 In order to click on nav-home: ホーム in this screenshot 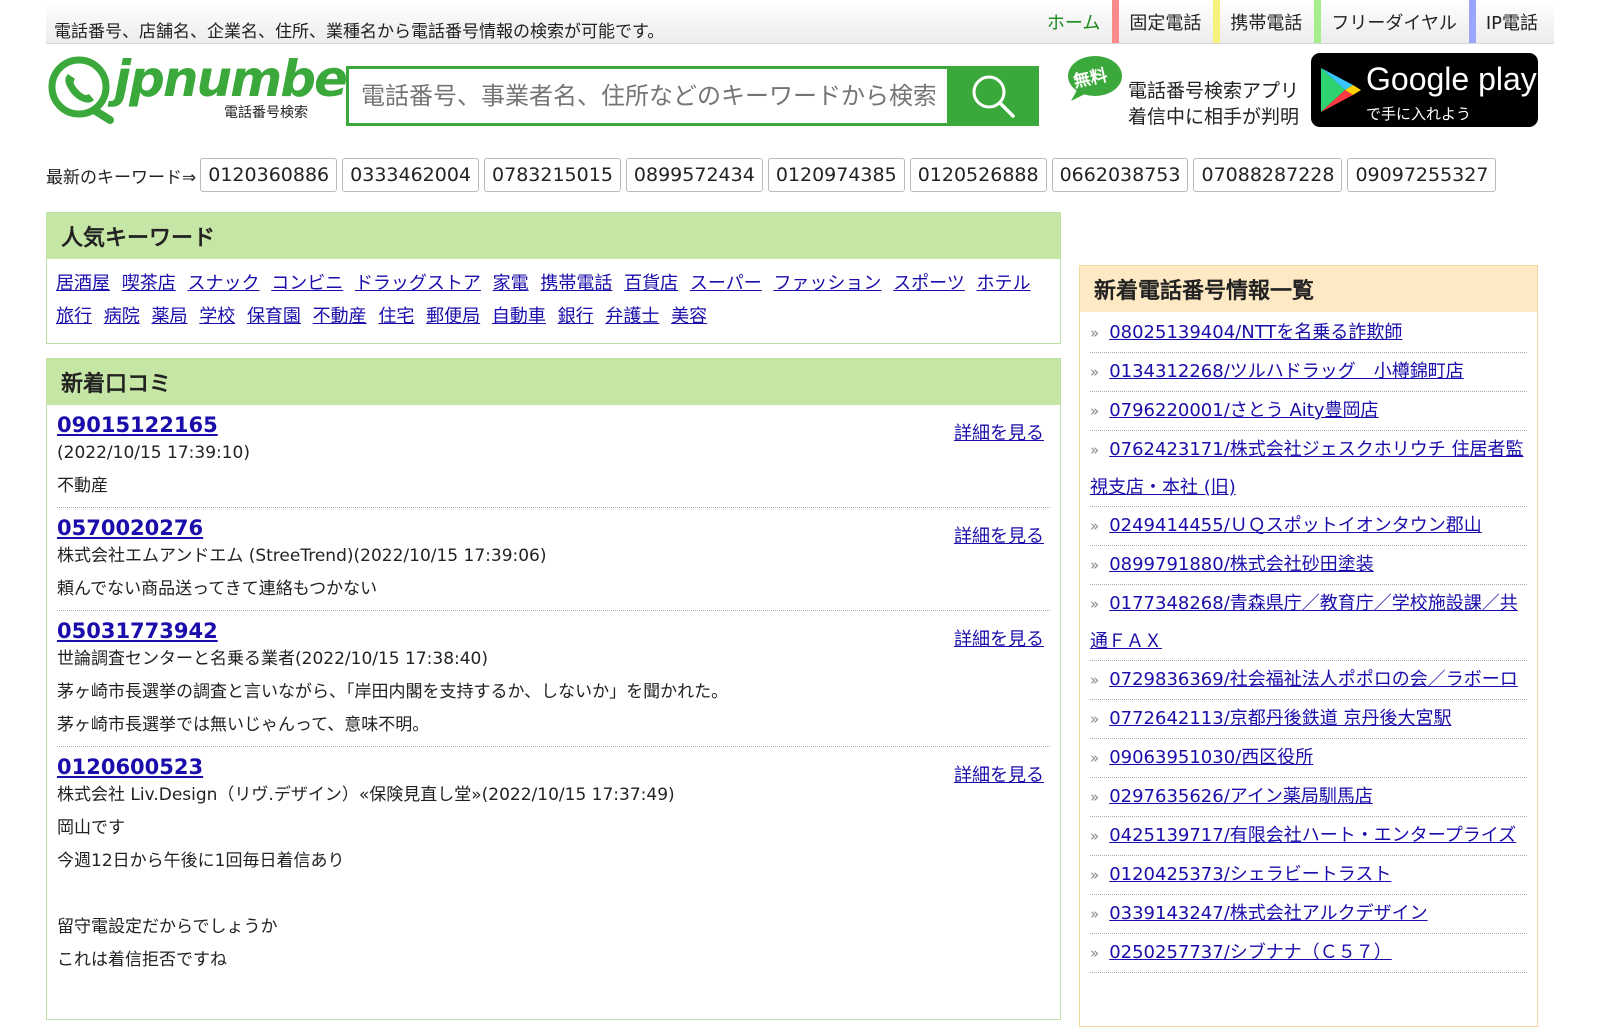, I will do `click(1074, 21)`.